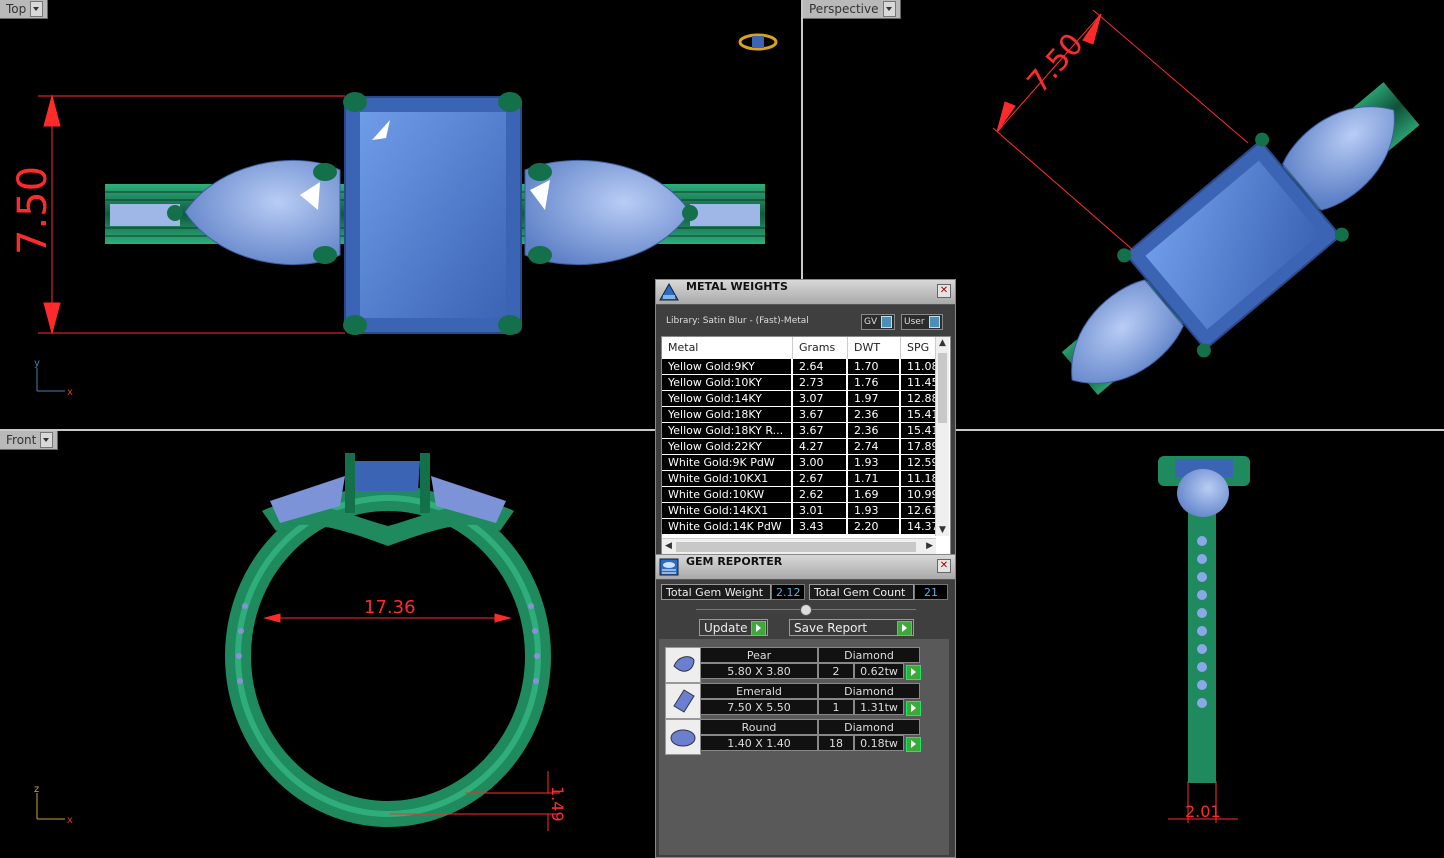  Describe the element at coordinates (919, 367) in the screenshot. I see `spg-value: 11.08` at that location.